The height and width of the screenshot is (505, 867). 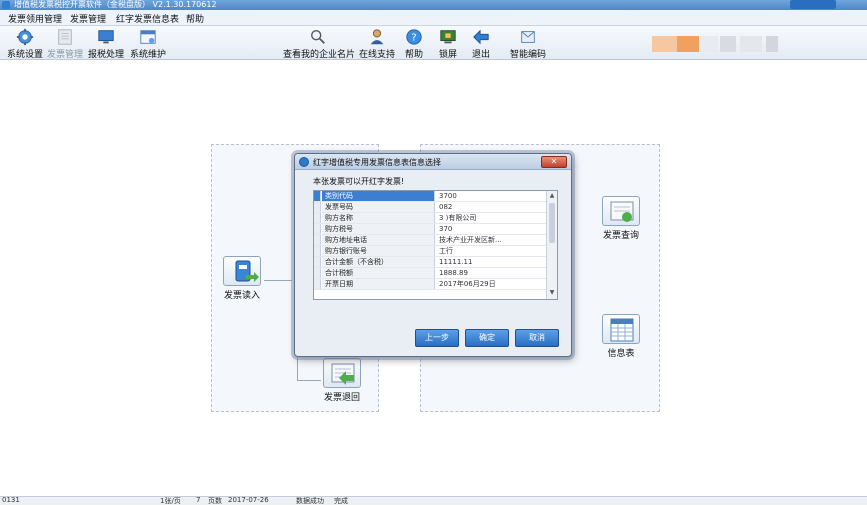 I want to click on tax-report-button: 报税处理, so click(x=106, y=43).